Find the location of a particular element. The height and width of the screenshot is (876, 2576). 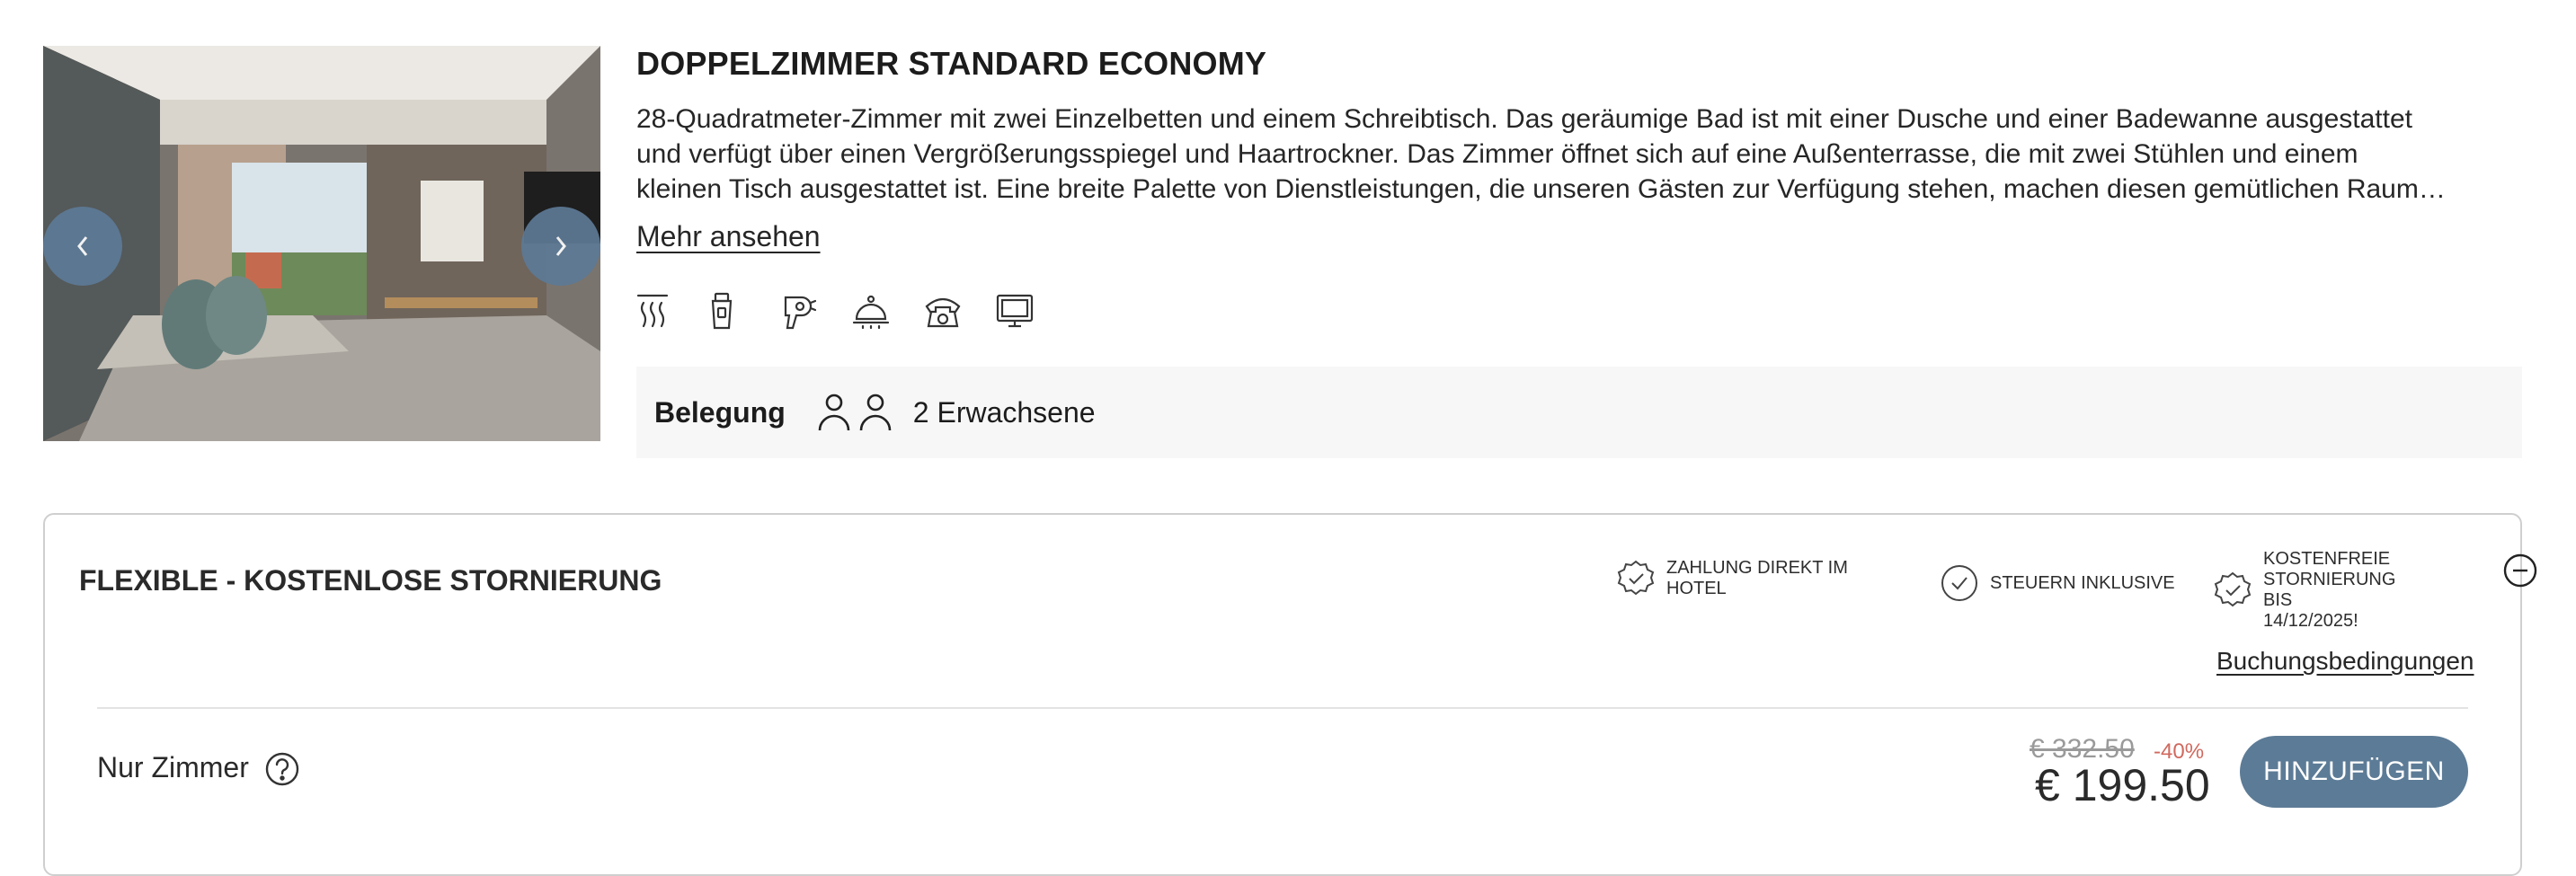

hairdryer-icon is located at coordinates (816, 311).